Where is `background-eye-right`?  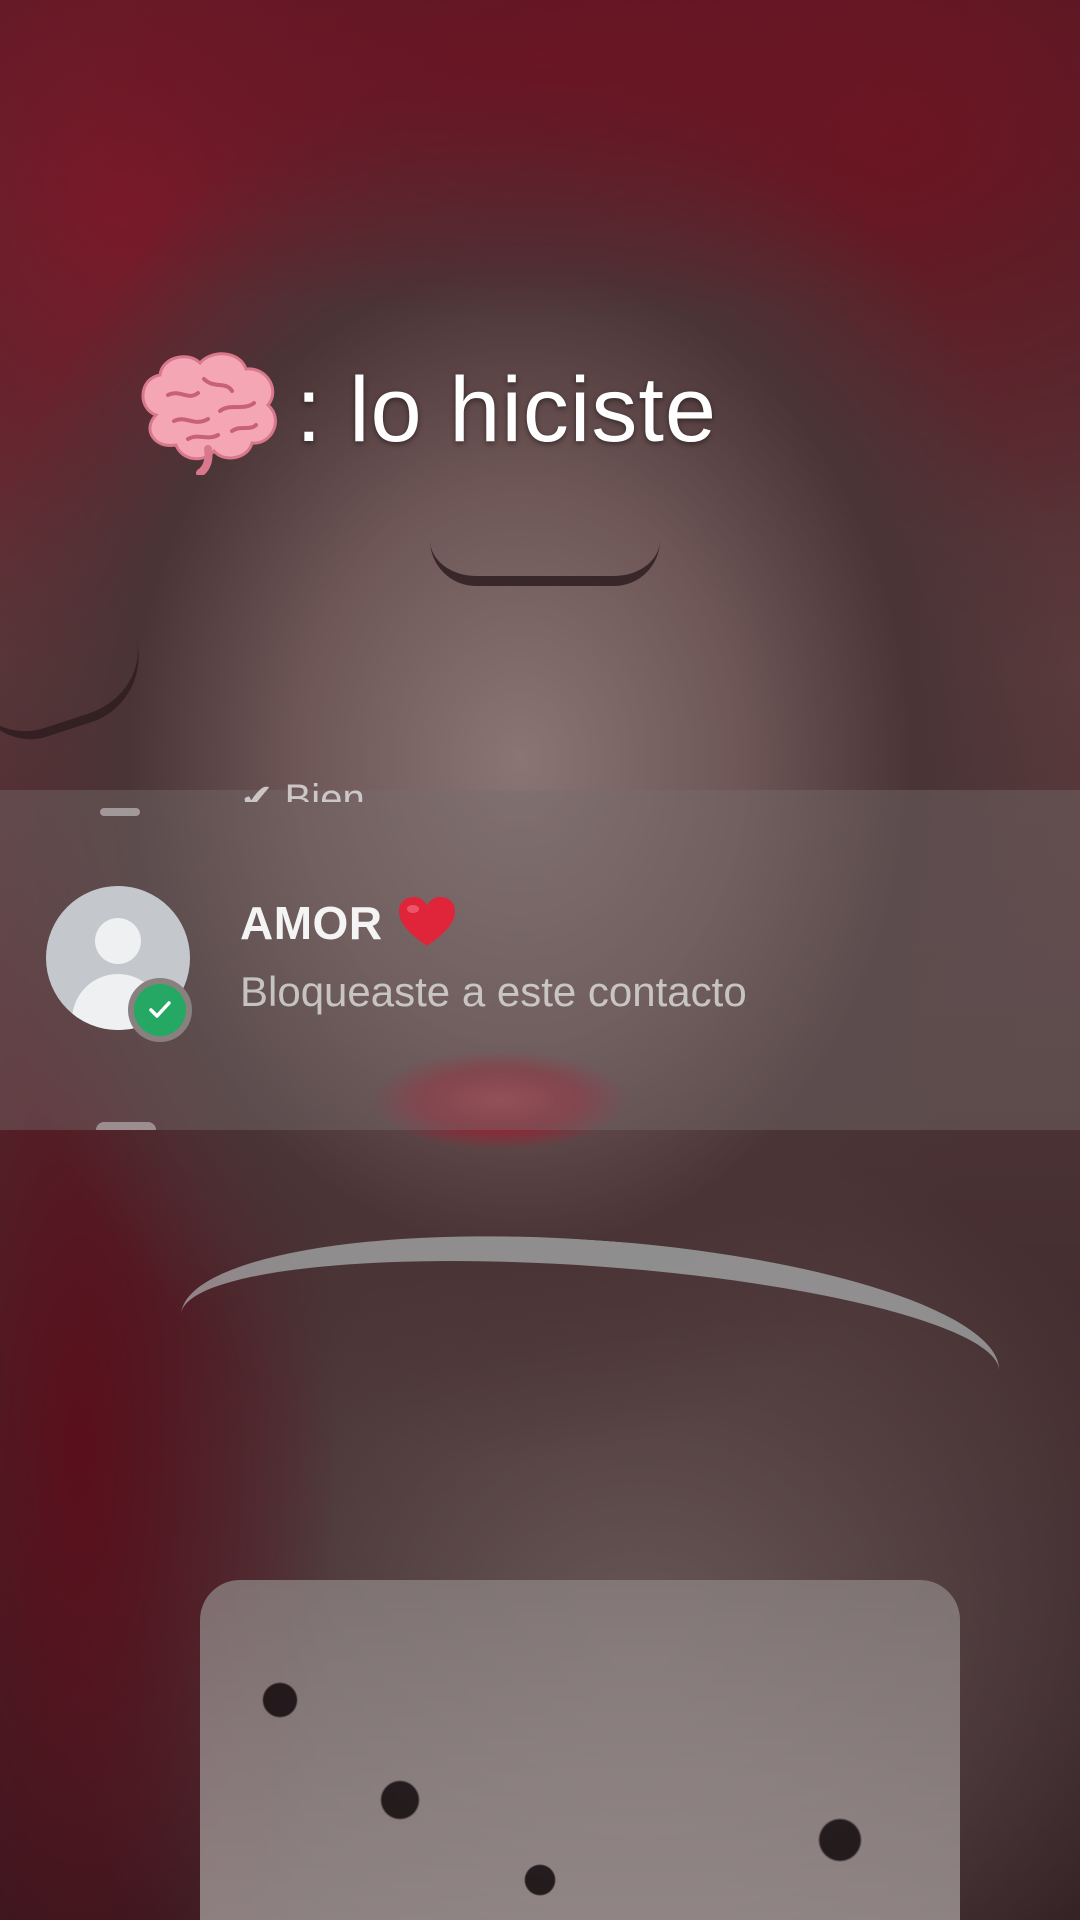 background-eye-right is located at coordinates (545, 563).